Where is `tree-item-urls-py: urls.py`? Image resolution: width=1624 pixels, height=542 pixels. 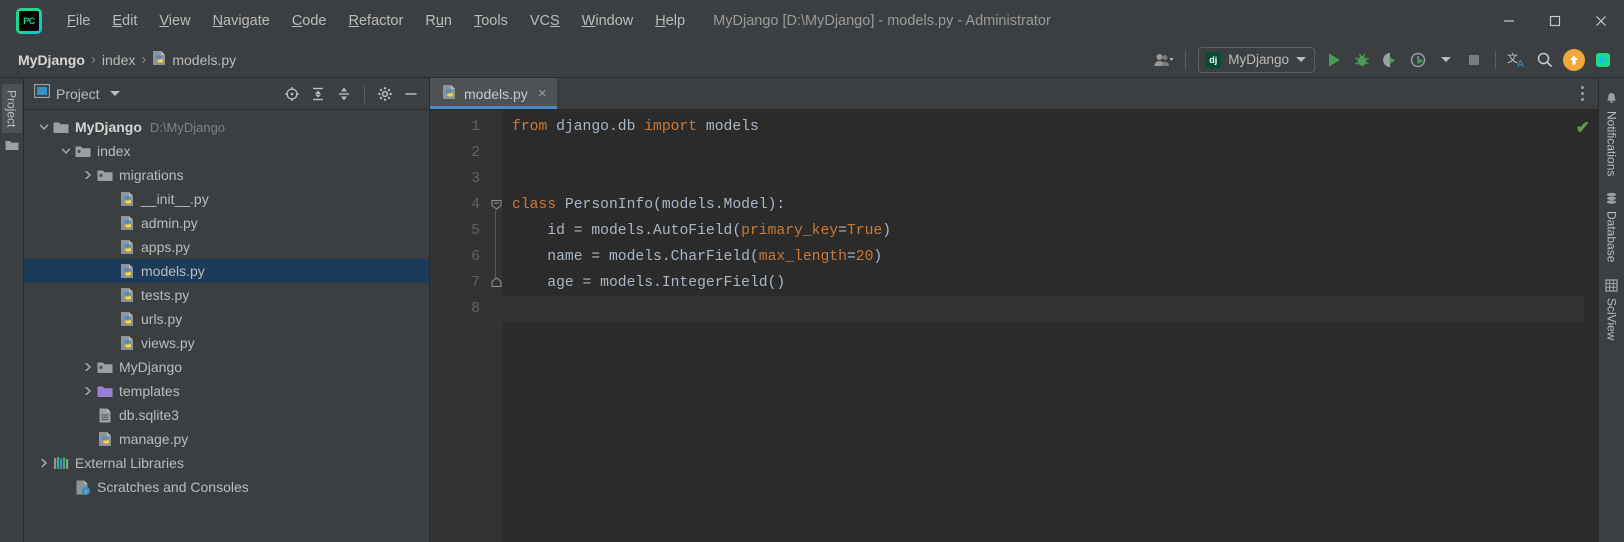 tree-item-urls-py: urls.py is located at coordinates (226, 319).